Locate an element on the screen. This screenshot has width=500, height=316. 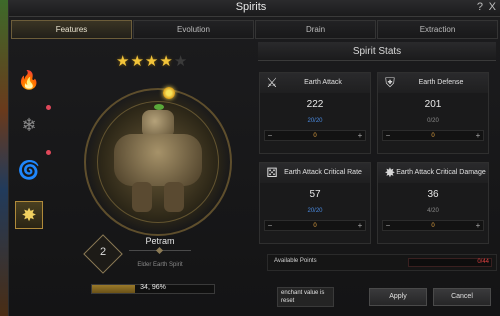
title-bar: Spirits ? X is located at coordinates (254, 8).